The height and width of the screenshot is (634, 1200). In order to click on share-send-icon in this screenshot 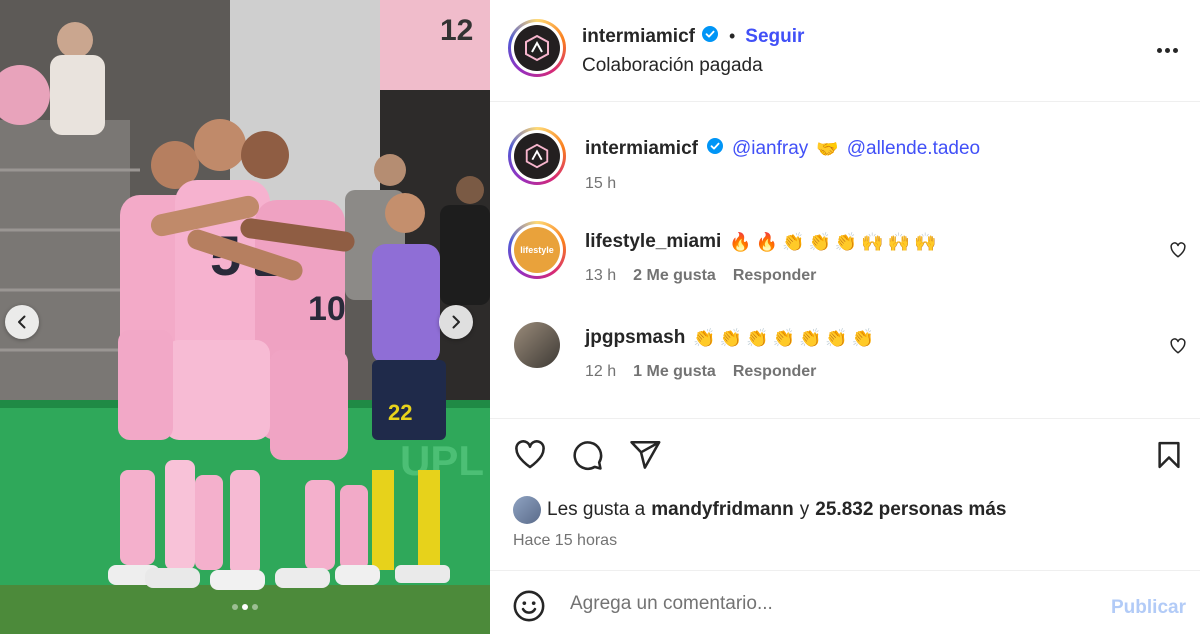, I will do `click(645, 455)`.